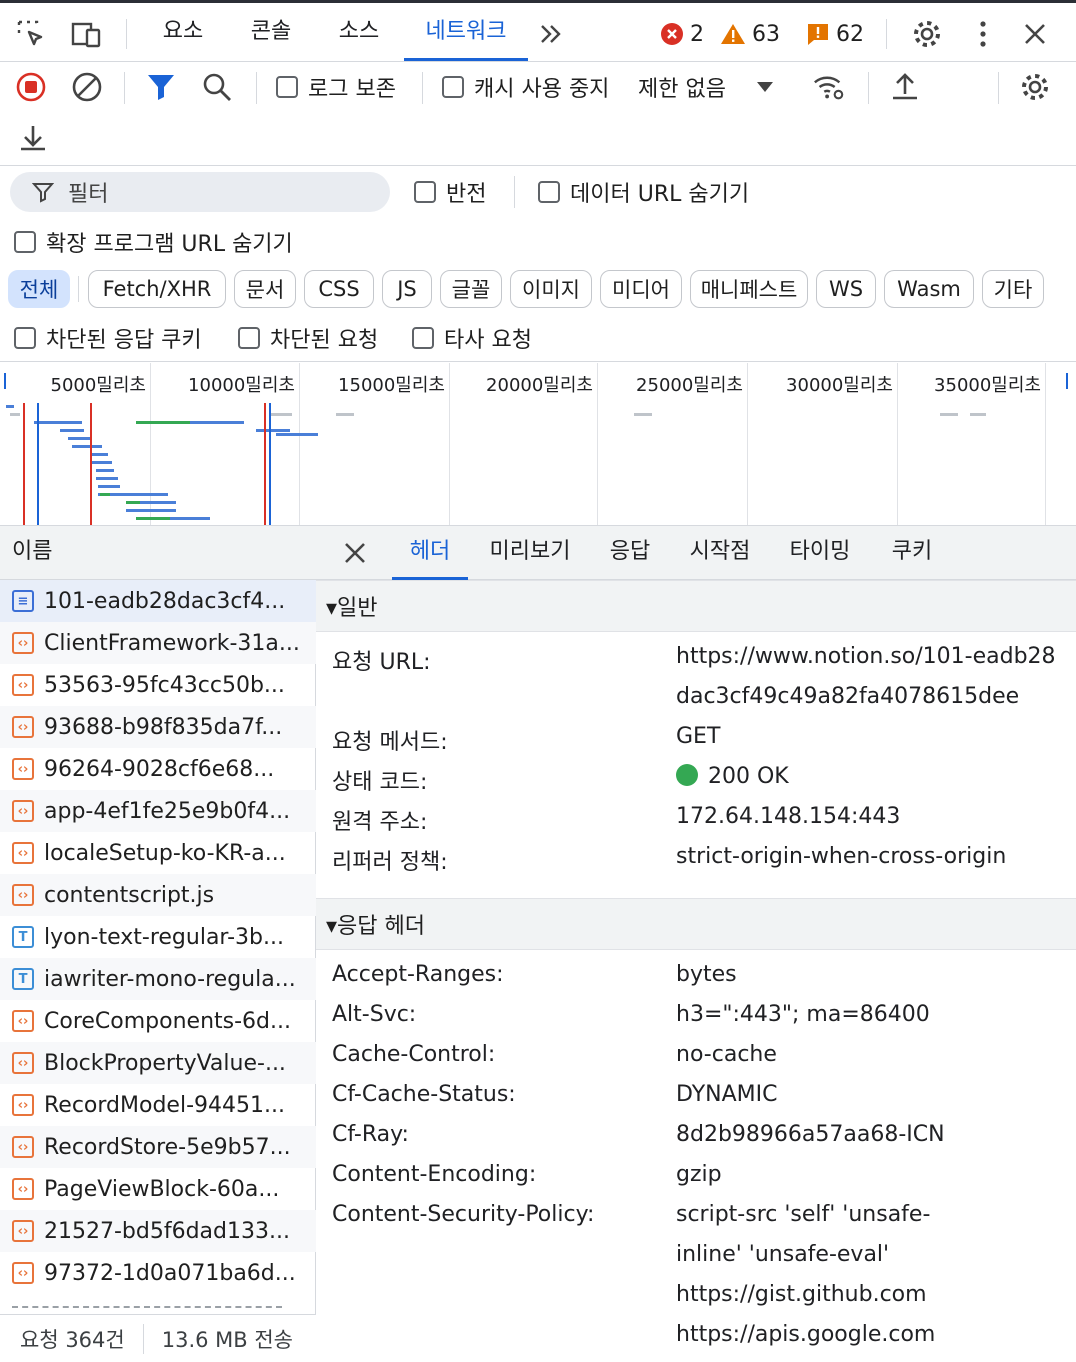 This screenshot has width=1076, height=1362. Describe the element at coordinates (158, 553) in the screenshot. I see `name-column-header: 이름` at that location.